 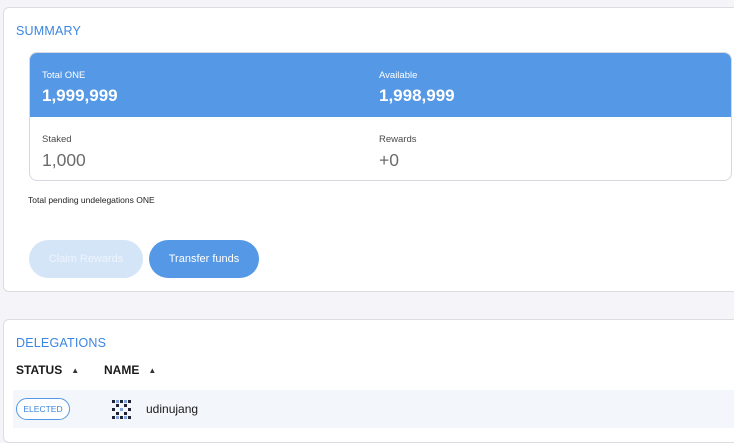 What do you see at coordinates (86, 259) in the screenshot?
I see `claim-rewards-button: Claim Rewards` at bounding box center [86, 259].